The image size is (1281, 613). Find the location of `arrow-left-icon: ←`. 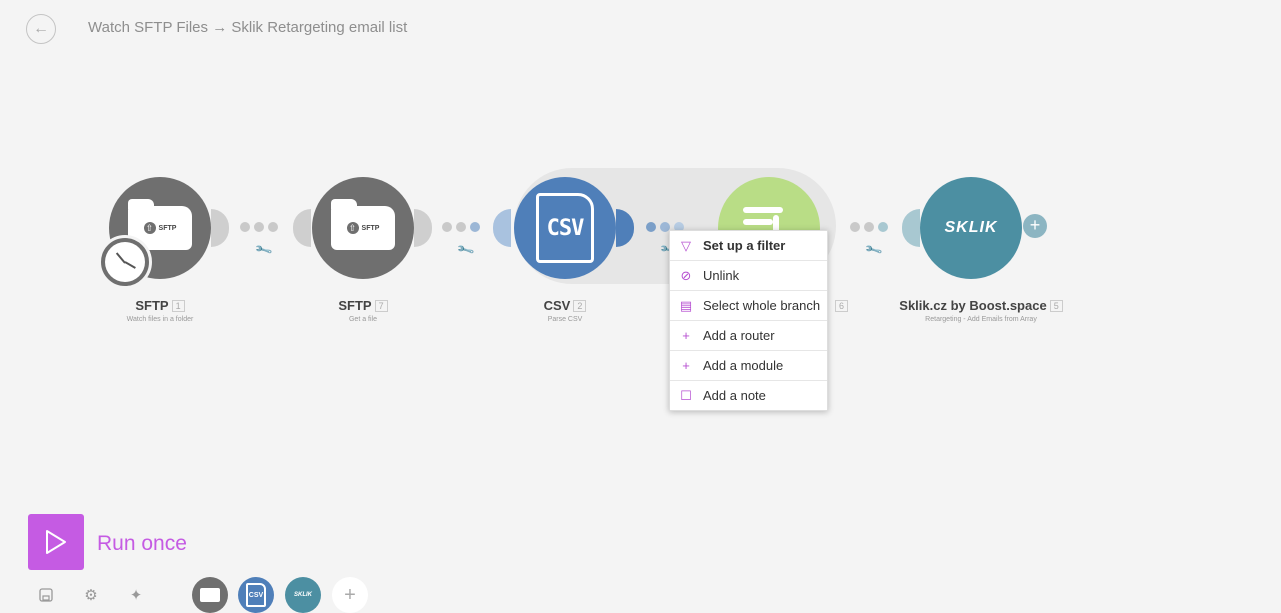

arrow-left-icon: ← is located at coordinates (41, 28).